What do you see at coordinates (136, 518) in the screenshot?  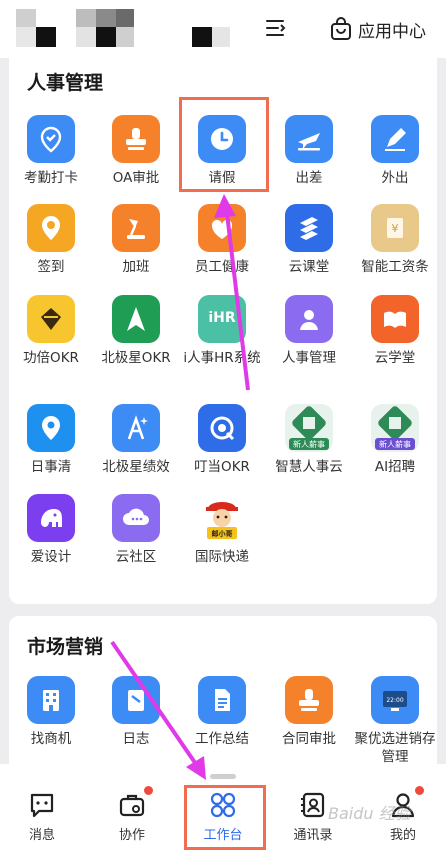 I see `chat-cloud-icon` at bounding box center [136, 518].